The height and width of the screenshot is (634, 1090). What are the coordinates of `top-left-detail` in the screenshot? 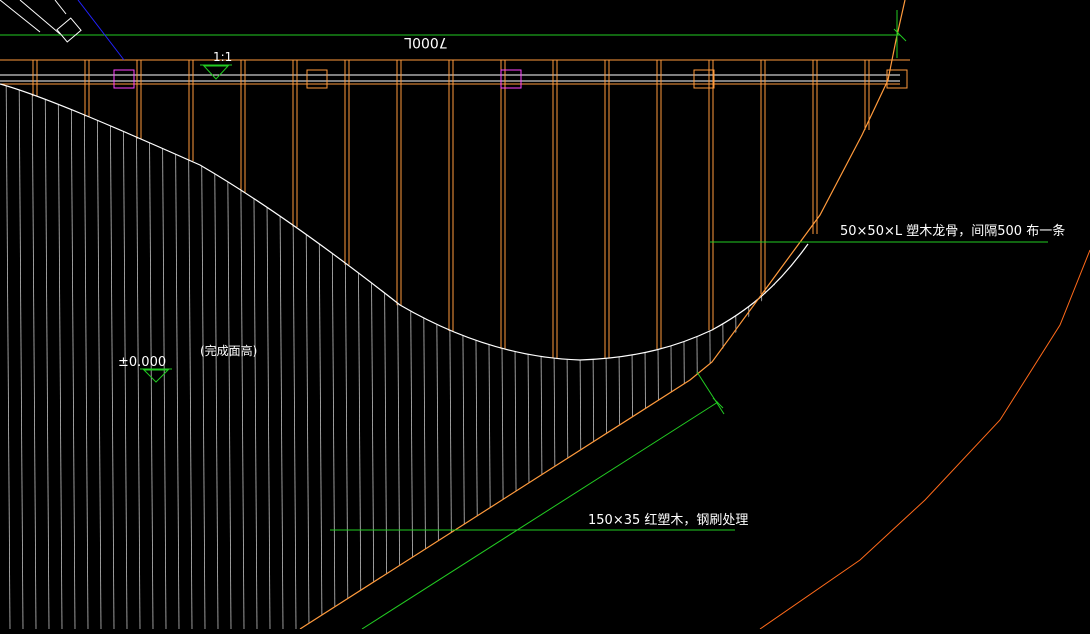 It's located at (62, 30).